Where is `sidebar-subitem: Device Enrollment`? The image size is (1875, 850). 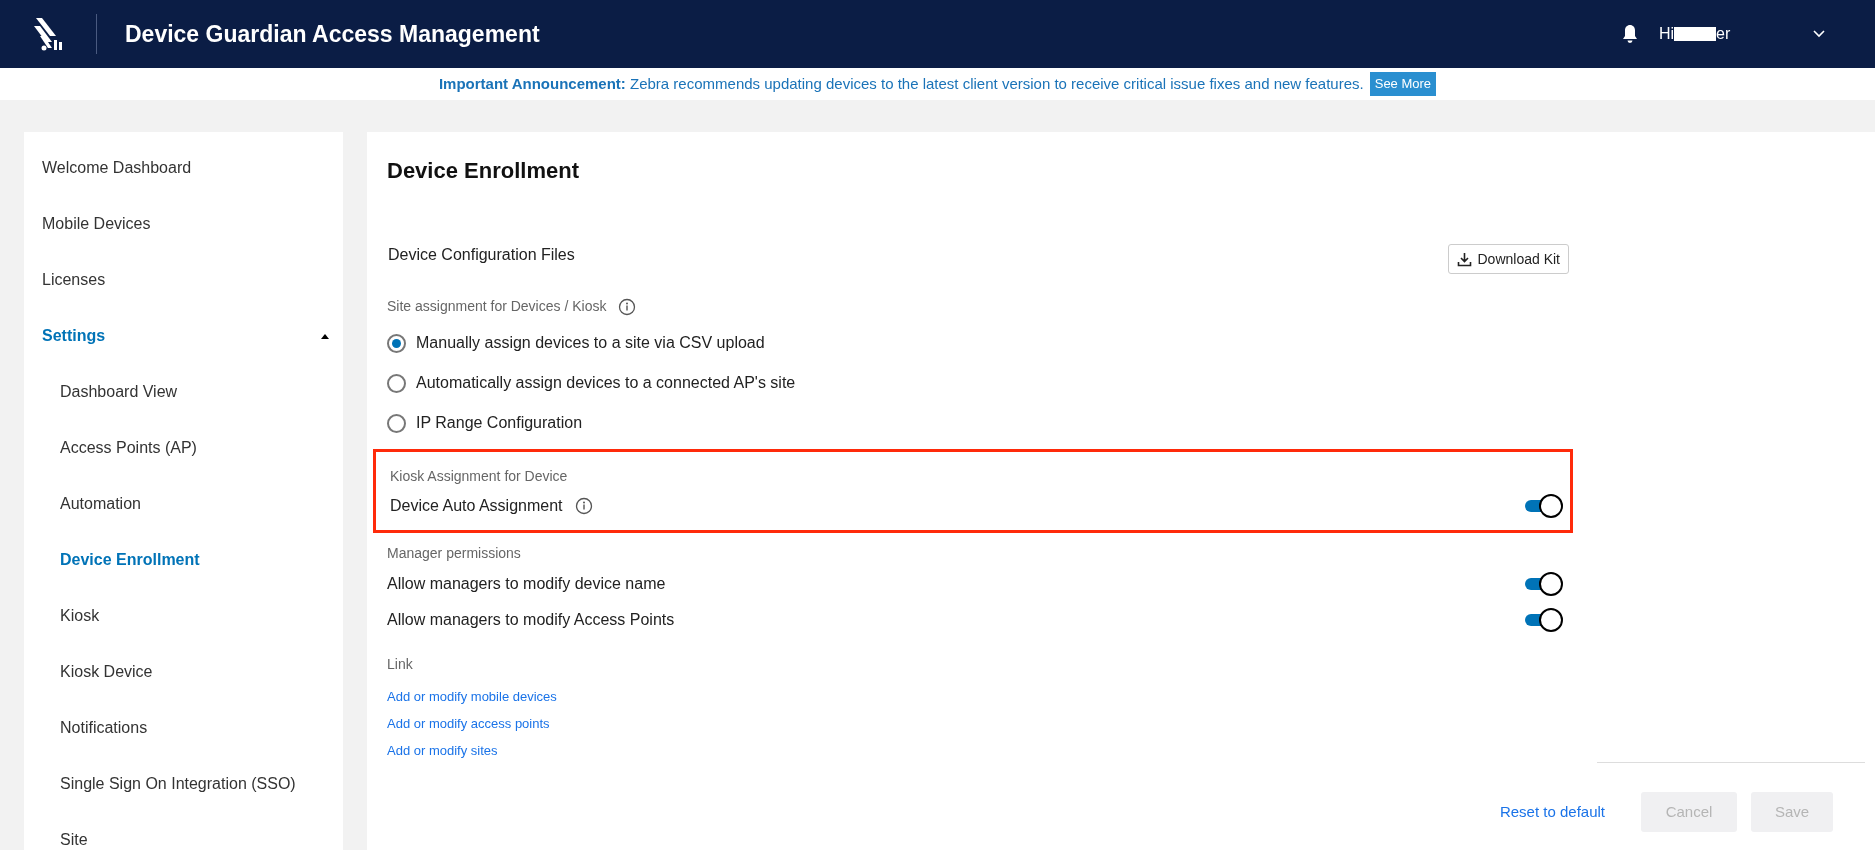
sidebar-subitem: Device Enrollment is located at coordinates (130, 560).